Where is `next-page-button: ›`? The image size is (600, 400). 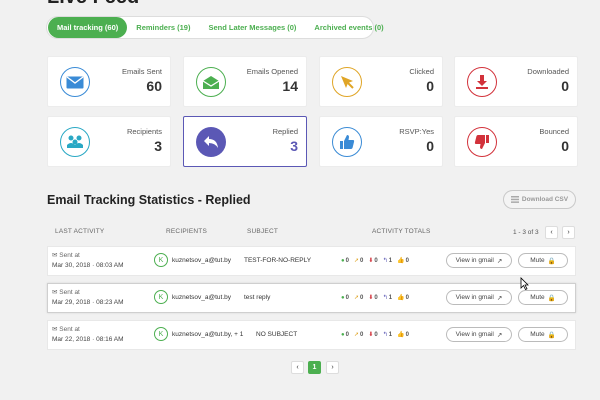
next-page-button: › is located at coordinates (568, 232).